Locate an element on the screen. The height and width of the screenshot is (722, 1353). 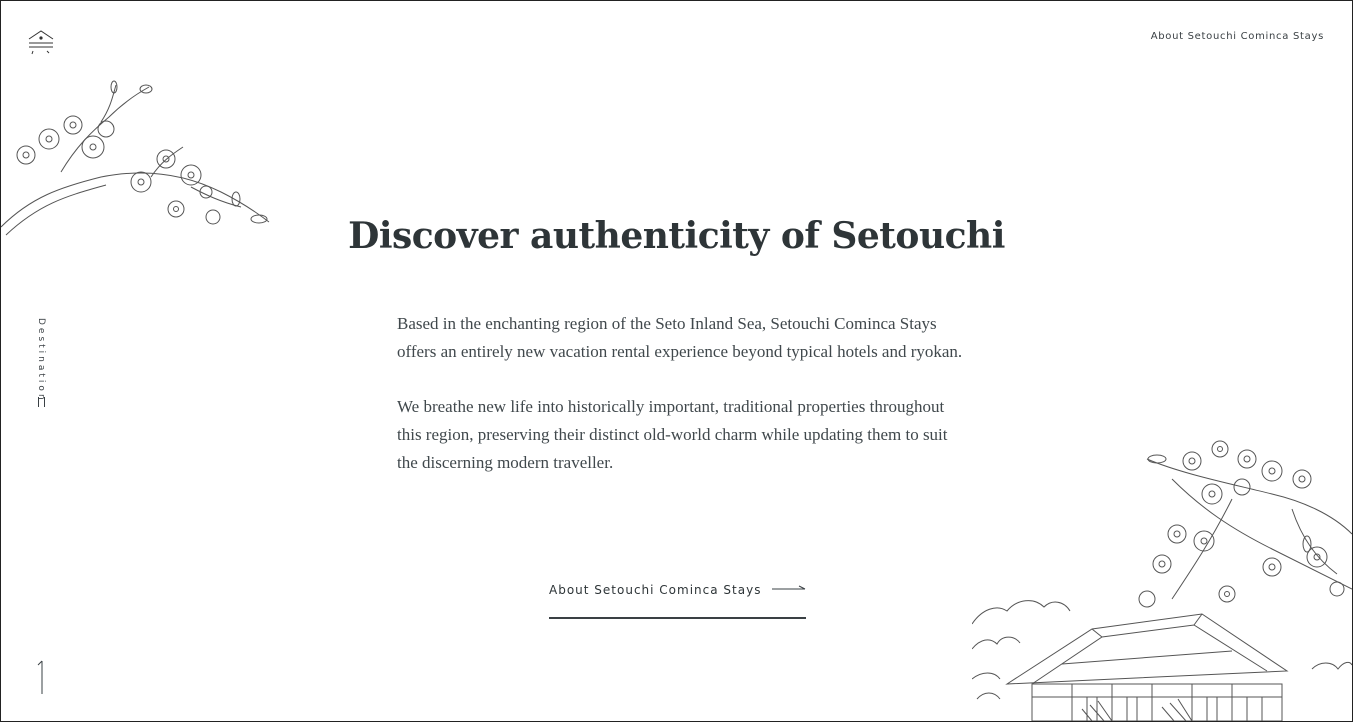
destination-section-label: Destination is located at coordinates (41, 360).